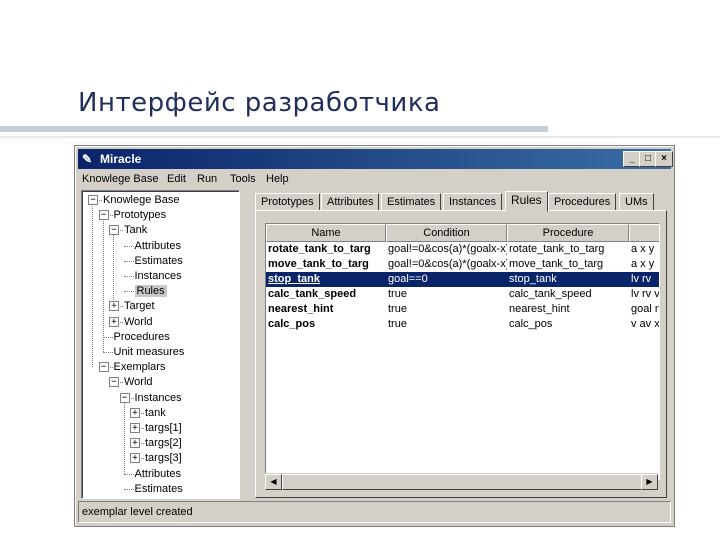  What do you see at coordinates (135, 230) in the screenshot?
I see `tree-item: Tank` at bounding box center [135, 230].